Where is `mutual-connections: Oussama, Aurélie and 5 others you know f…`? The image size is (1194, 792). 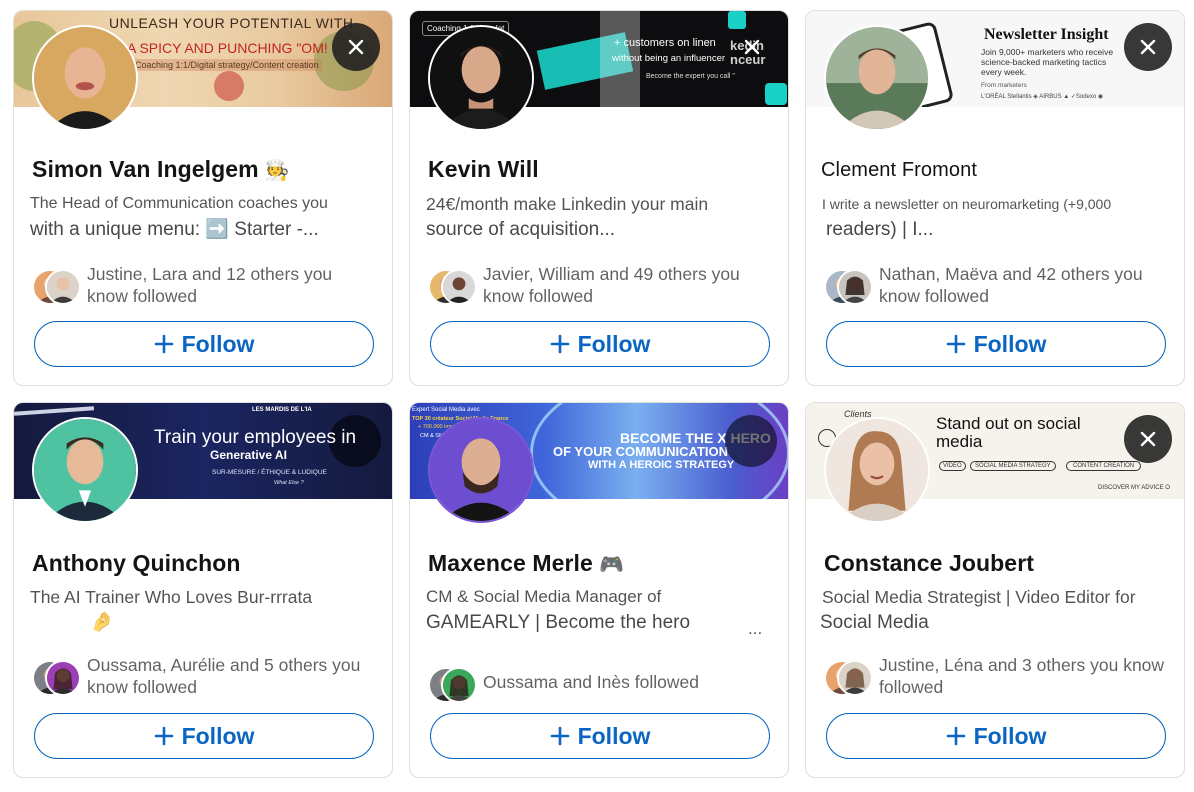 mutual-connections: Oussama, Aurélie and 5 others you know f… is located at coordinates (204, 676).